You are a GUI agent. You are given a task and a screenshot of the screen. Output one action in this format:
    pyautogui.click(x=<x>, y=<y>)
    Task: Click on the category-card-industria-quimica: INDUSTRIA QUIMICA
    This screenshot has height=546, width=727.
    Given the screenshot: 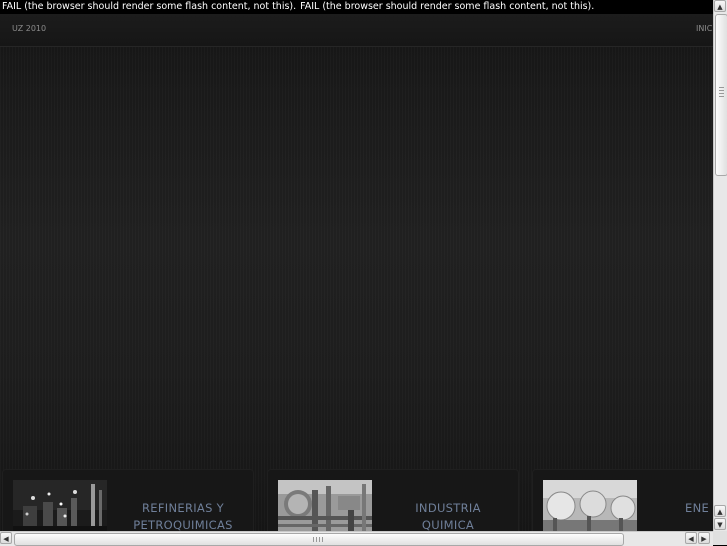 What is the action you would take?
    pyautogui.click(x=393, y=500)
    